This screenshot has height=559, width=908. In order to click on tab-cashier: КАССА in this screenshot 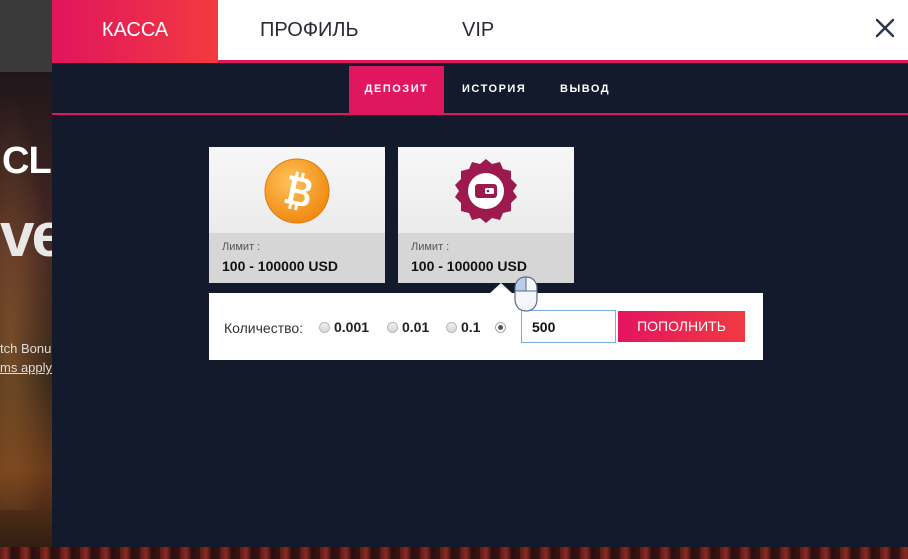, I will do `click(135, 31)`.